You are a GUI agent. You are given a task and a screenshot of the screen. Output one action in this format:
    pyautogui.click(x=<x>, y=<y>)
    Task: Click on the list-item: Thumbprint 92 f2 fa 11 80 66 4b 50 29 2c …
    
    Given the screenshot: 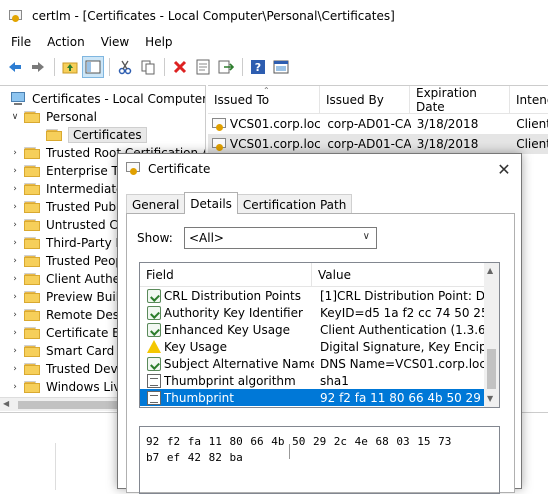 What is the action you would take?
    pyautogui.click(x=312, y=397)
    